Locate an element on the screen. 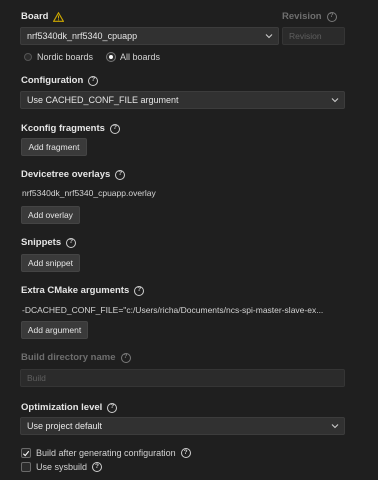 Image resolution: width=378 pixels, height=480 pixels. build-after-label: Build after generating configuration is located at coordinates (106, 453).